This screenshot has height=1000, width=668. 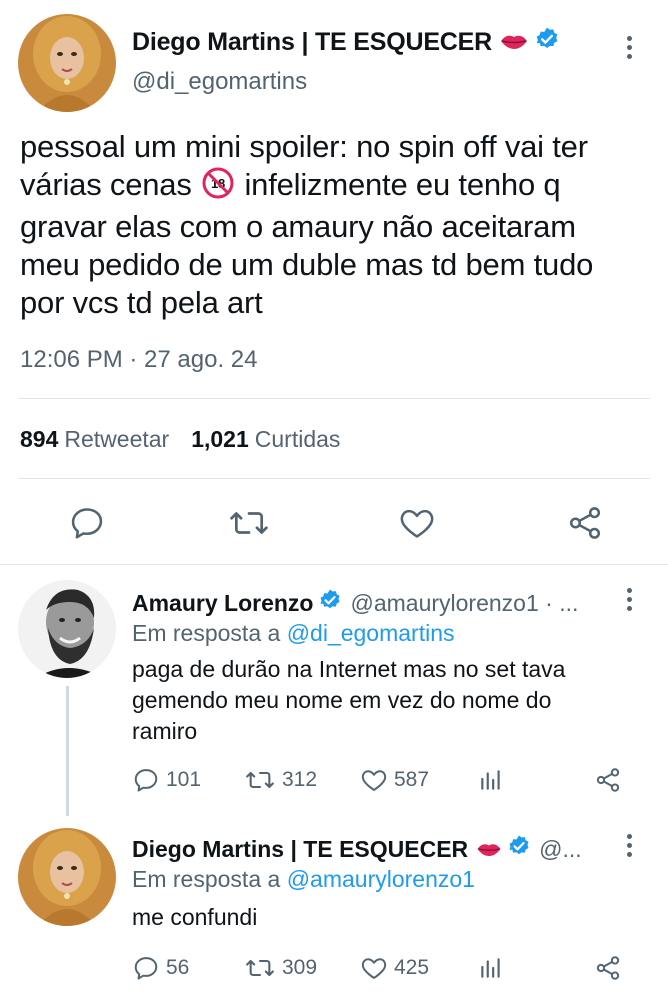 I want to click on reply-count: 56, so click(x=178, y=967).